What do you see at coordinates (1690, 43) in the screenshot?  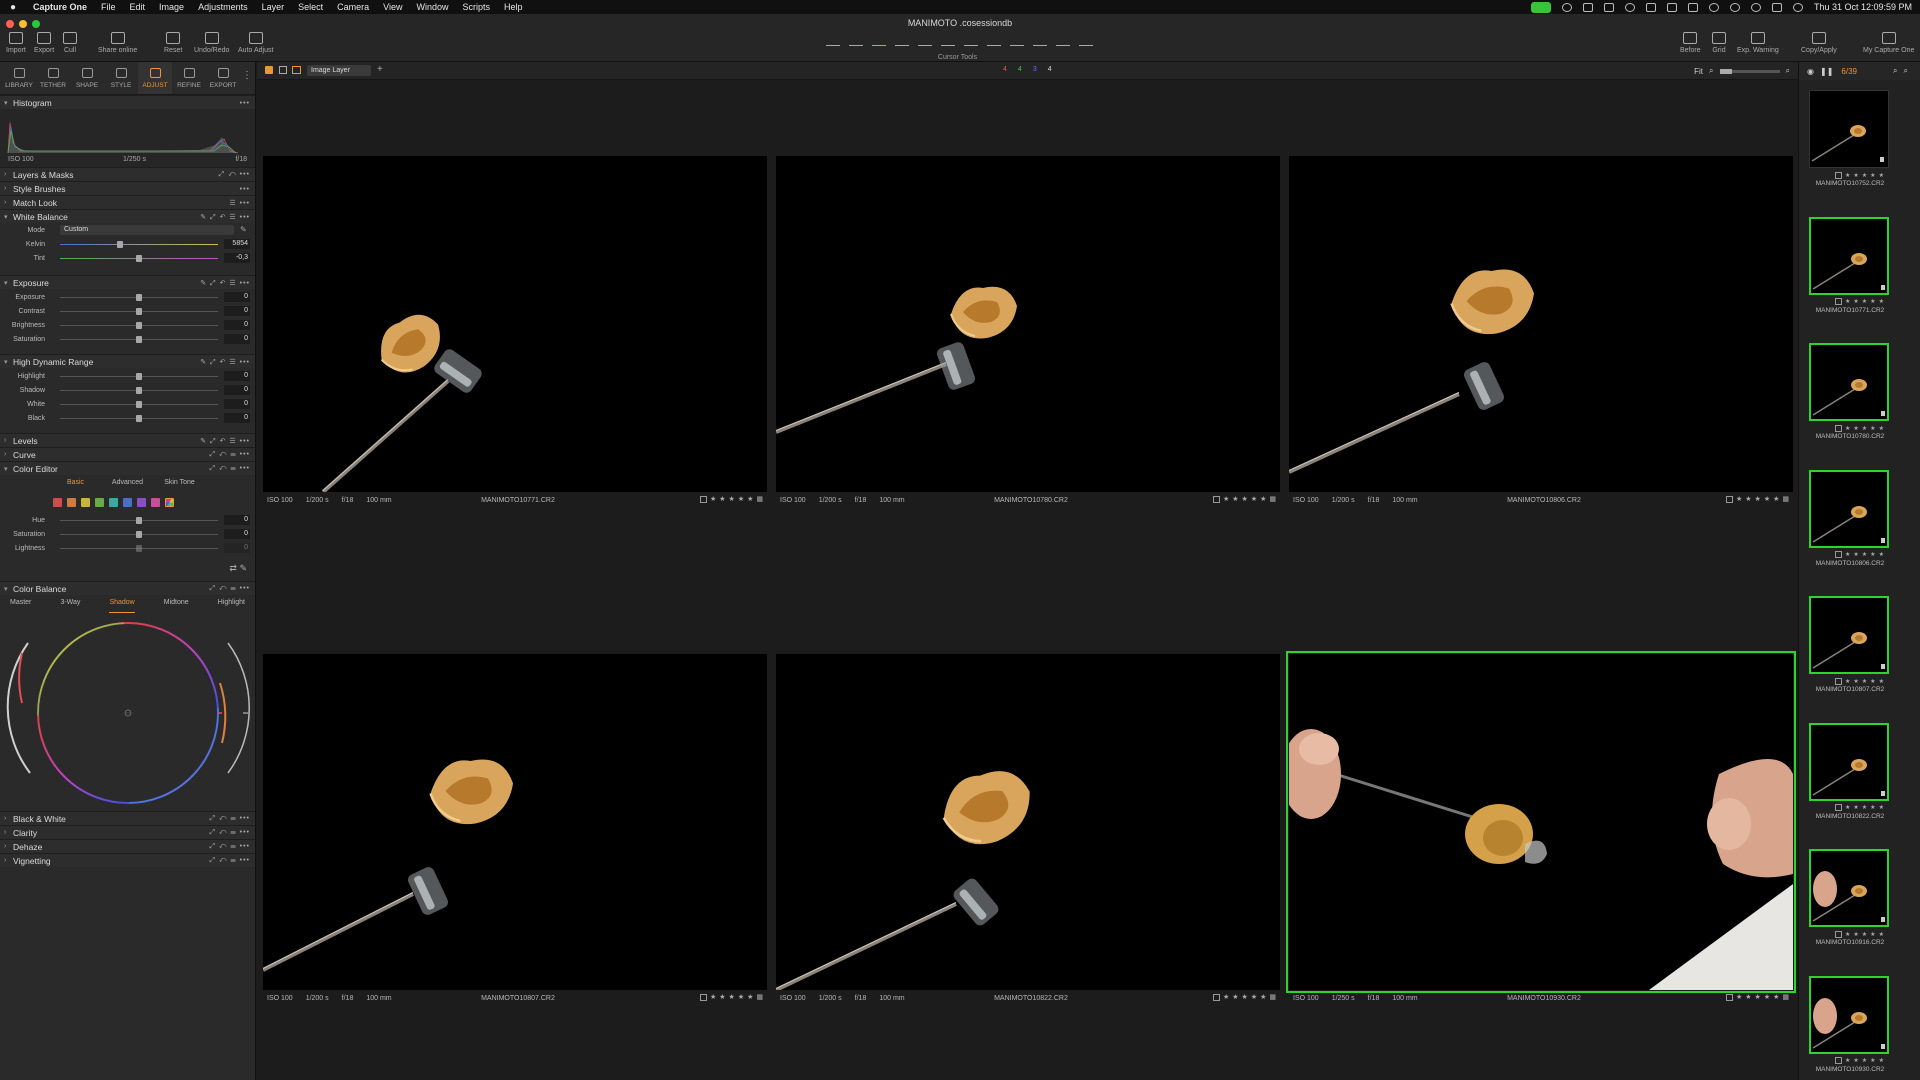 I see `before-button: Before` at bounding box center [1690, 43].